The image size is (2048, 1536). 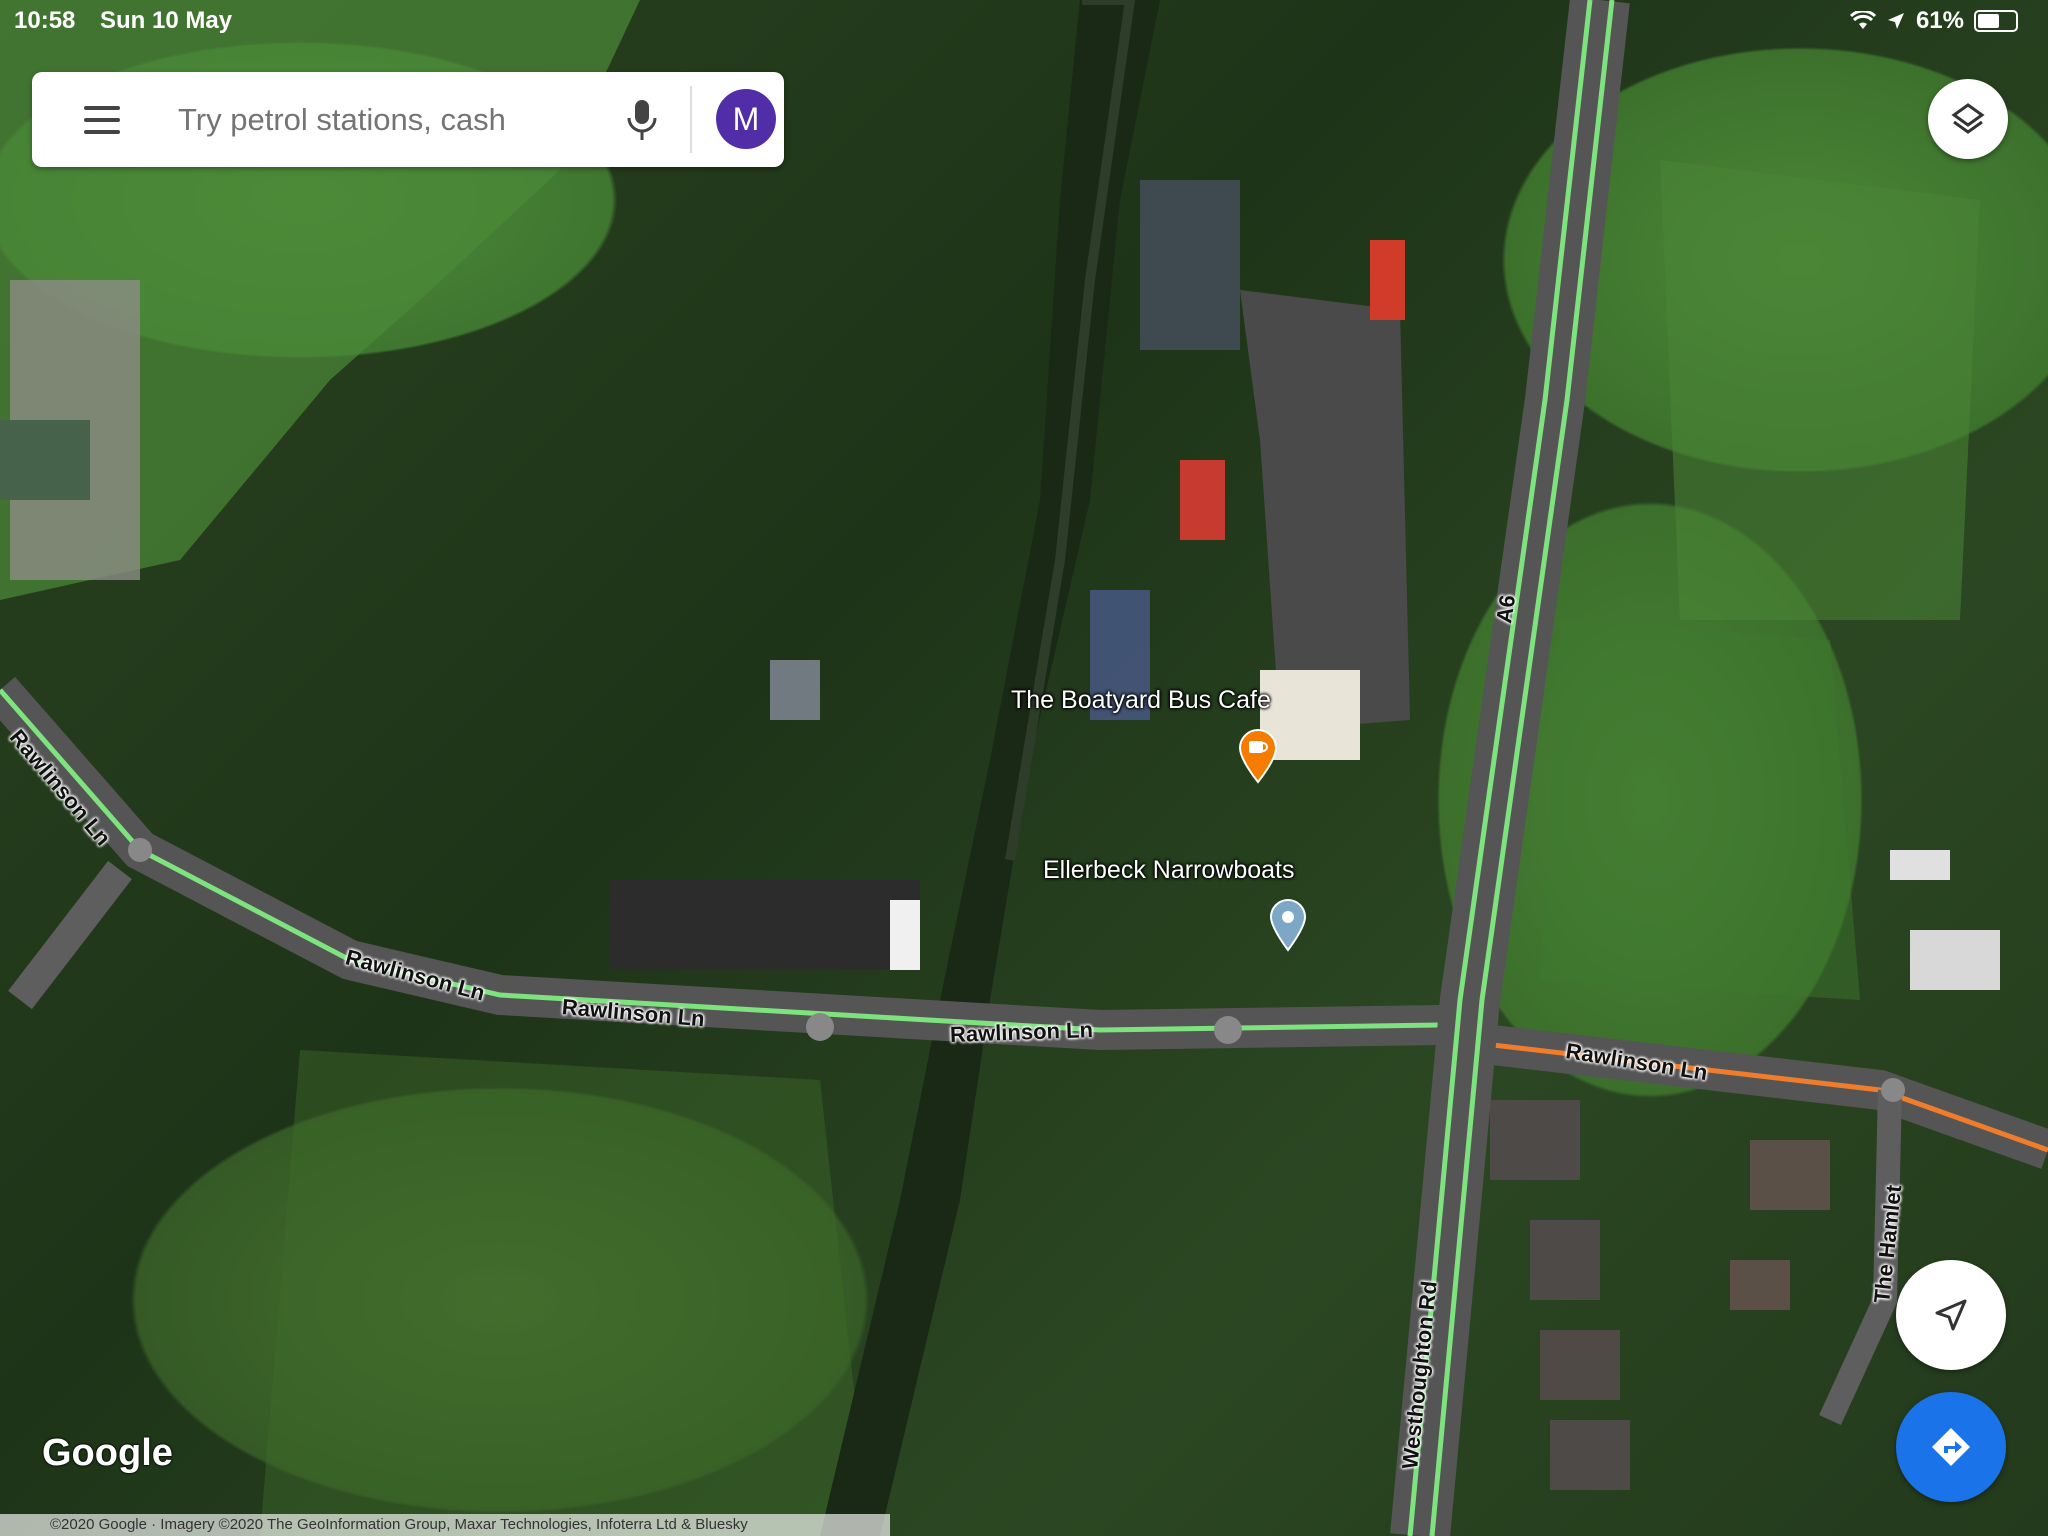 I want to click on battery-percent: 61%, so click(x=1939, y=20).